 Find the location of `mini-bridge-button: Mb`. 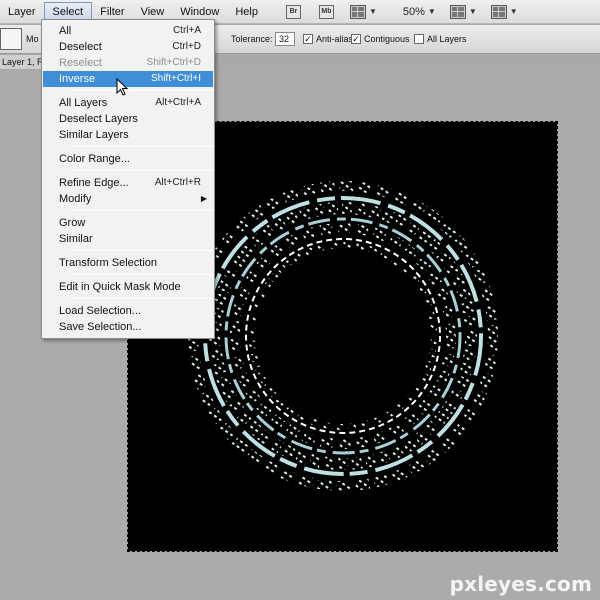

mini-bridge-button: Mb is located at coordinates (326, 11).